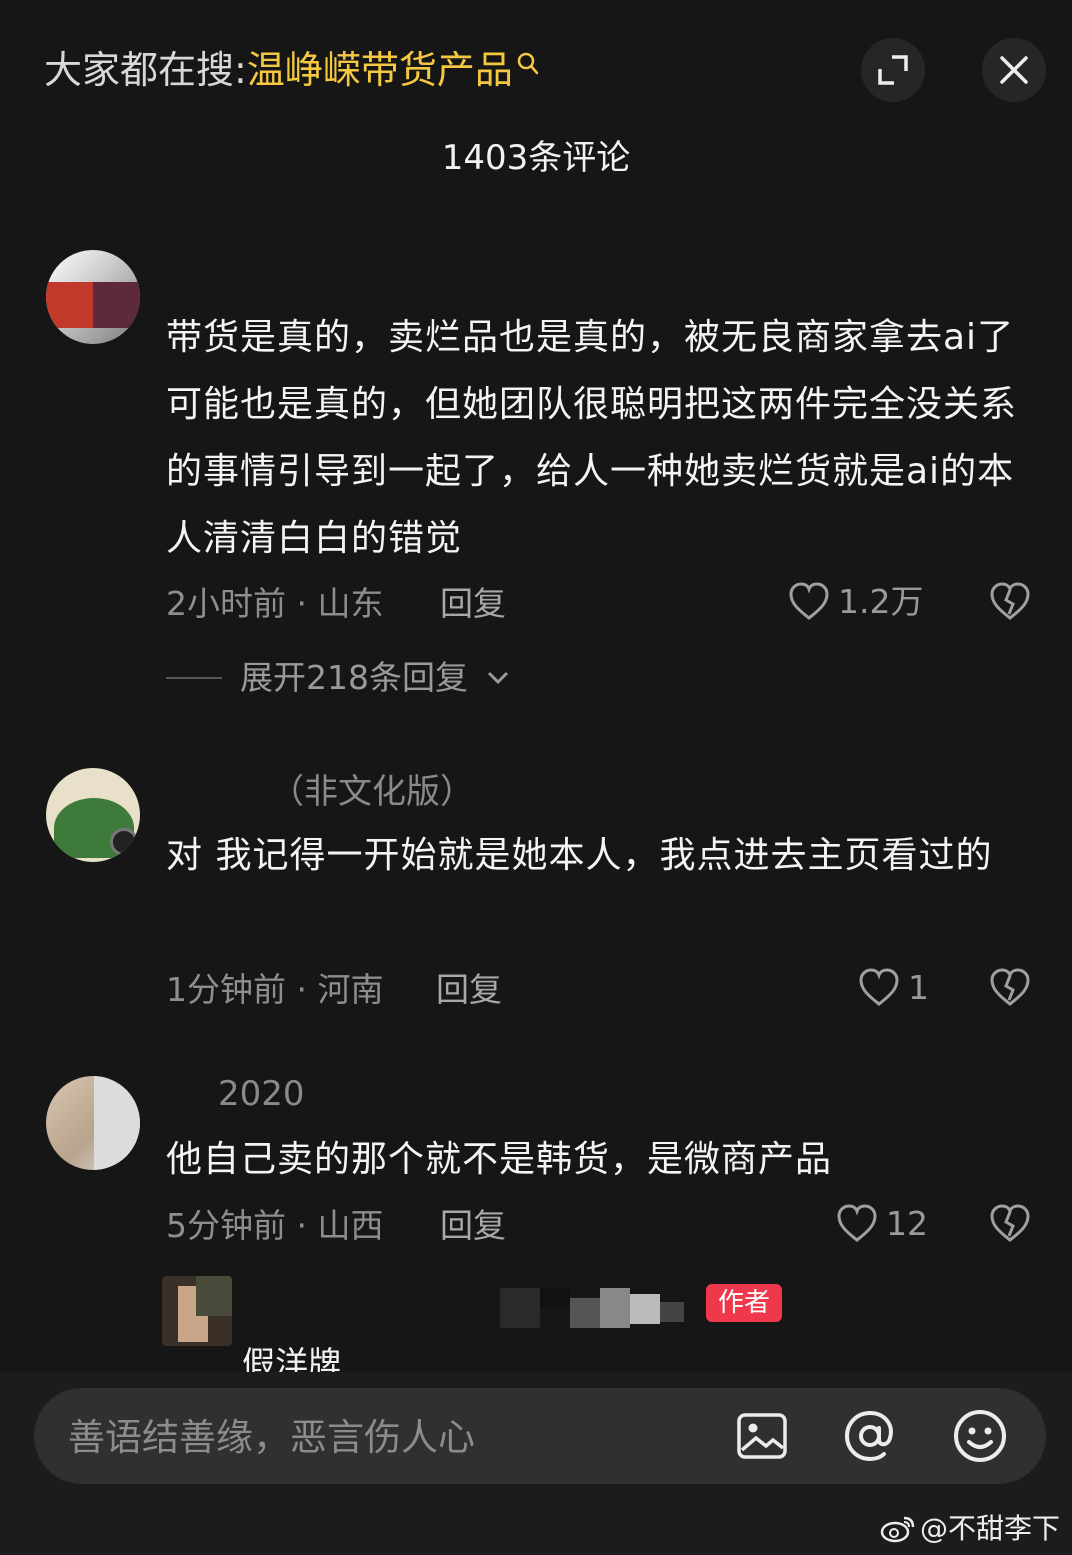 The height and width of the screenshot is (1555, 1072). Describe the element at coordinates (579, 855) in the screenshot. I see `comment-text: 对 我记得一开始就是她本人，我点进去主页看过的` at that location.